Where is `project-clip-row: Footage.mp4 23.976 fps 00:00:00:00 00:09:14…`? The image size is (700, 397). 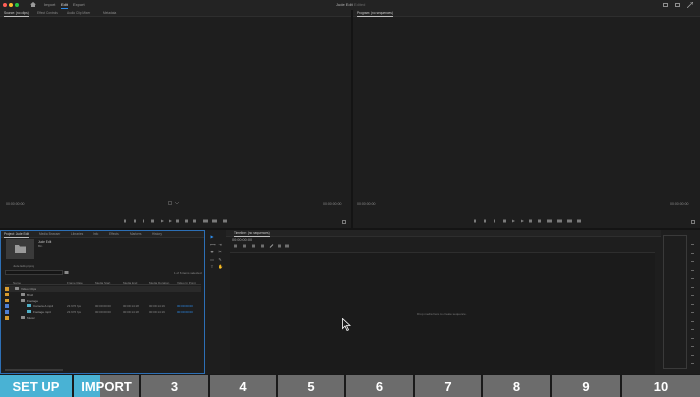
project-clip-row: Footage.mp4 23.976 fps 00:00:00:00 00:09:14… is located at coordinates (103, 312).